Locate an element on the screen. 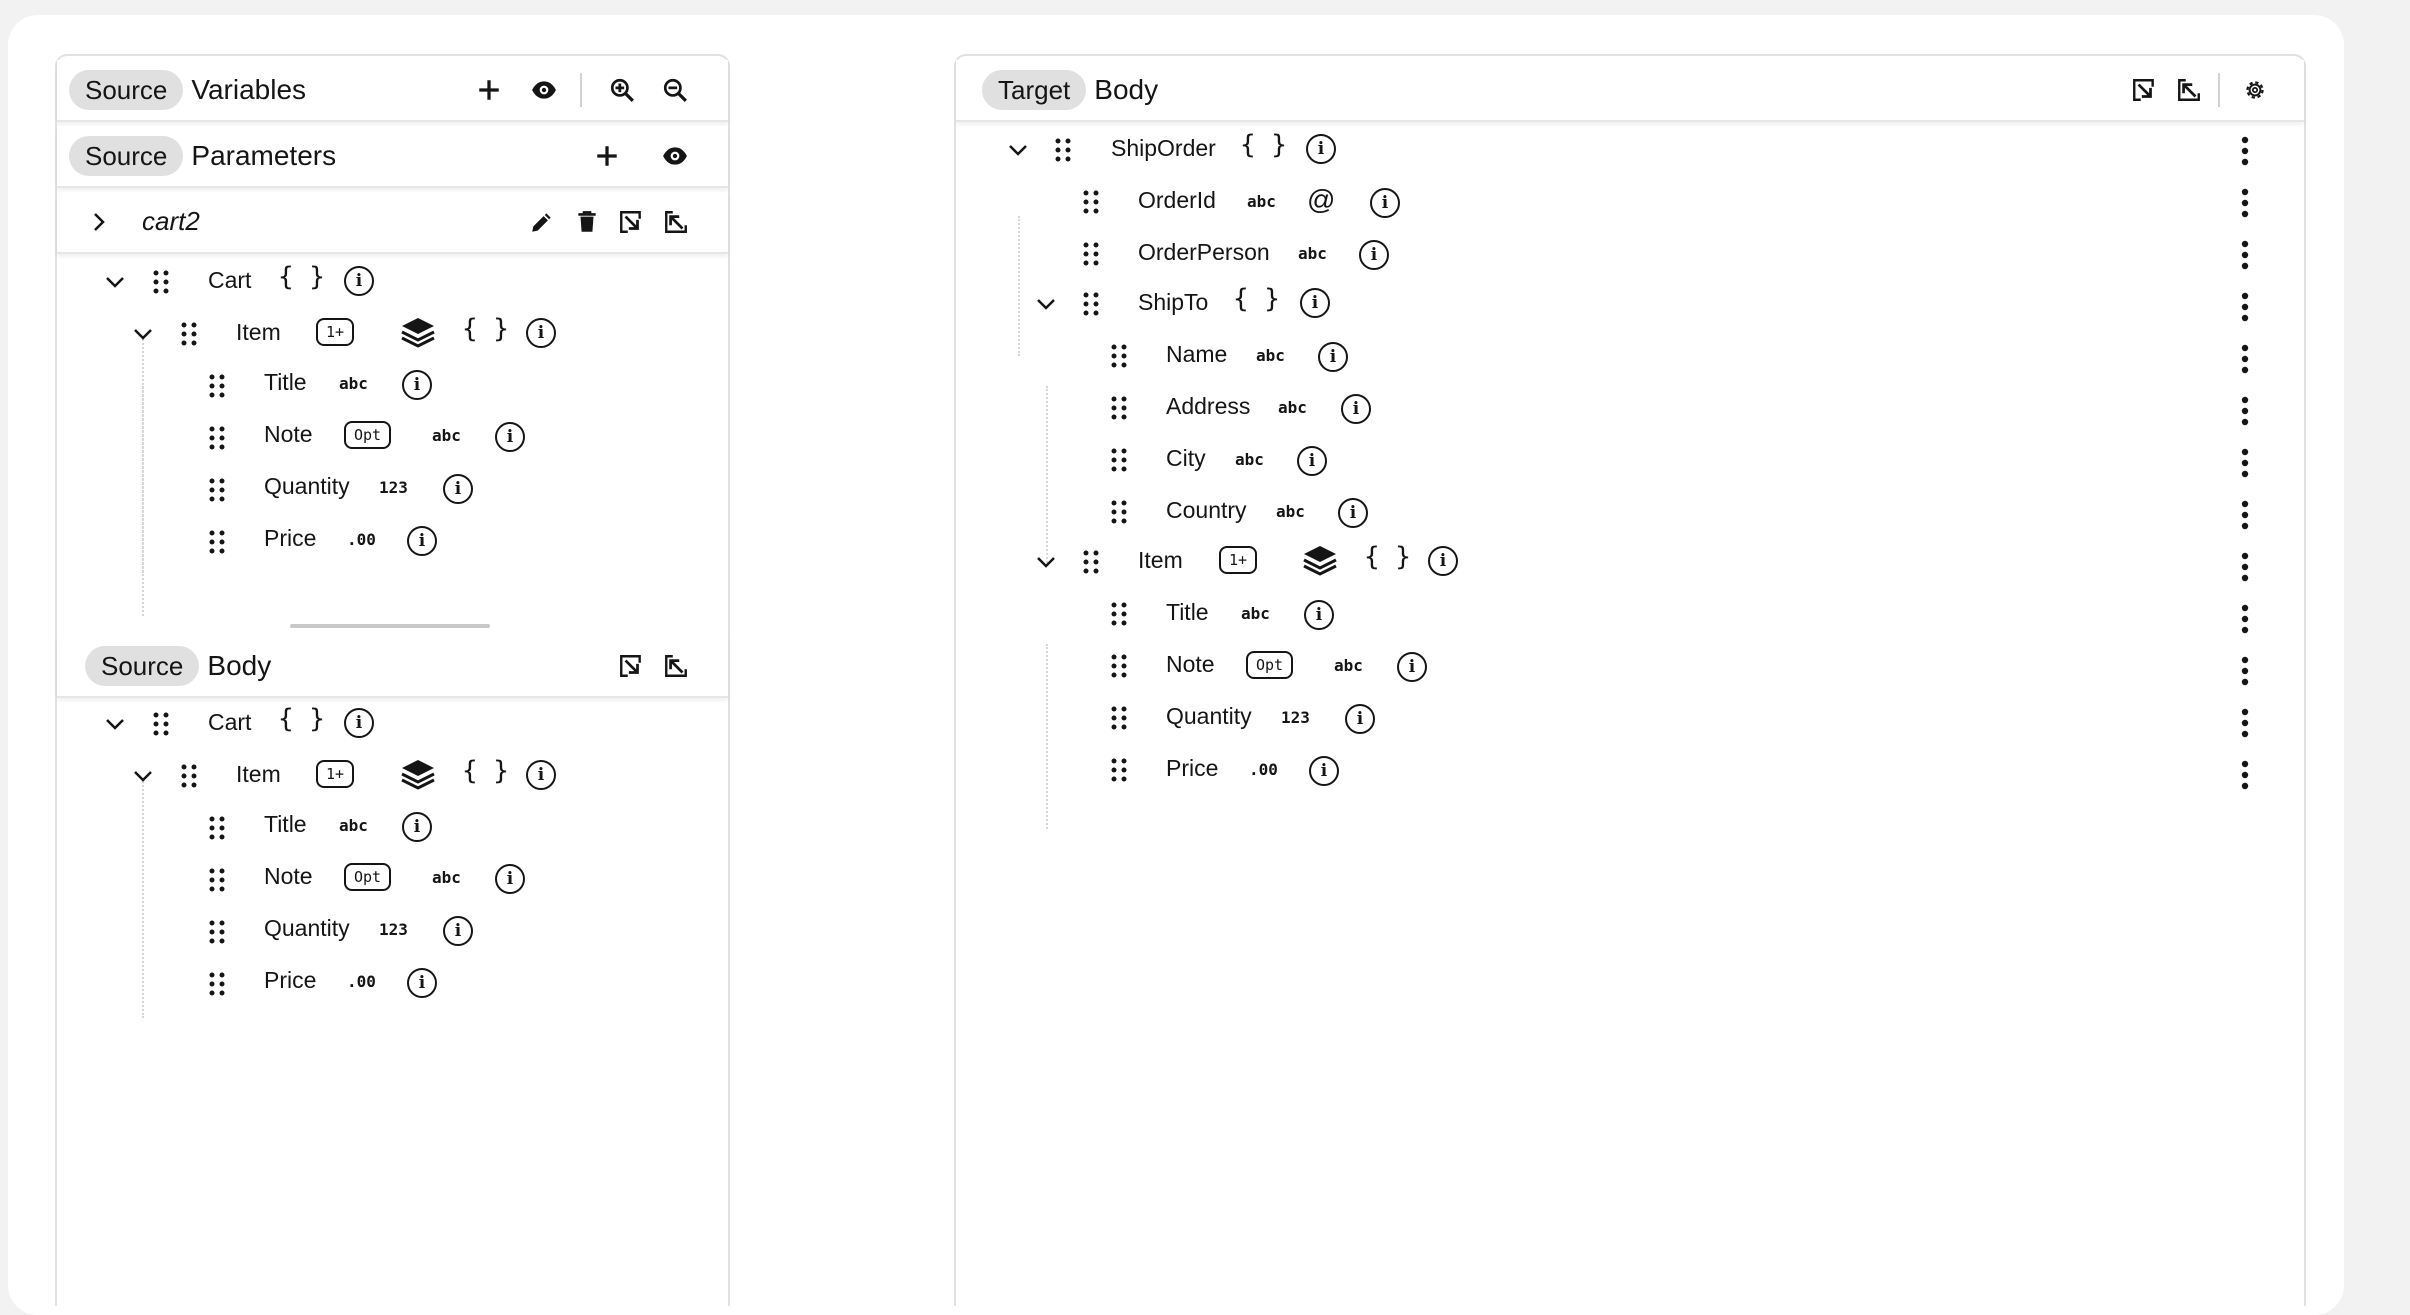  toolbar-divider is located at coordinates (581, 90).